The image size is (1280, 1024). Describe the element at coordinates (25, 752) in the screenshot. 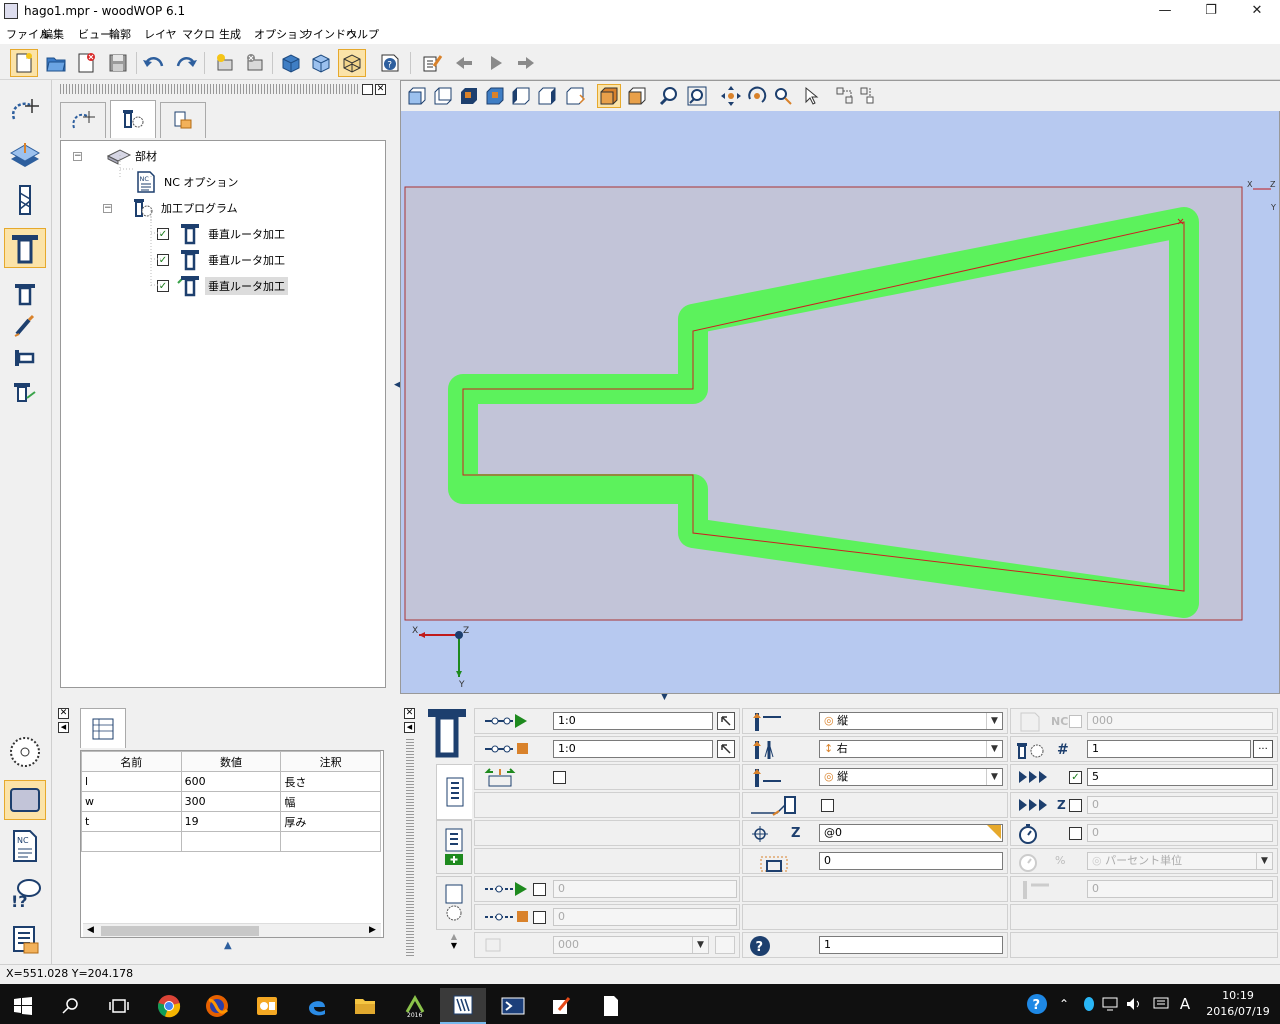

I see `saw-blade-icon` at that location.